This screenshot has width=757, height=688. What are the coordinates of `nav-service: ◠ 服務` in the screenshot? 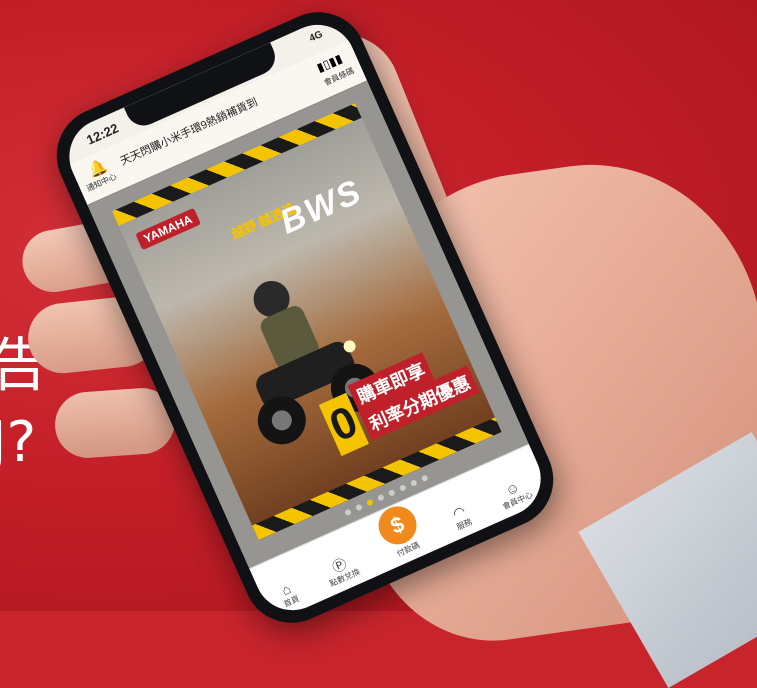 It's located at (461, 517).